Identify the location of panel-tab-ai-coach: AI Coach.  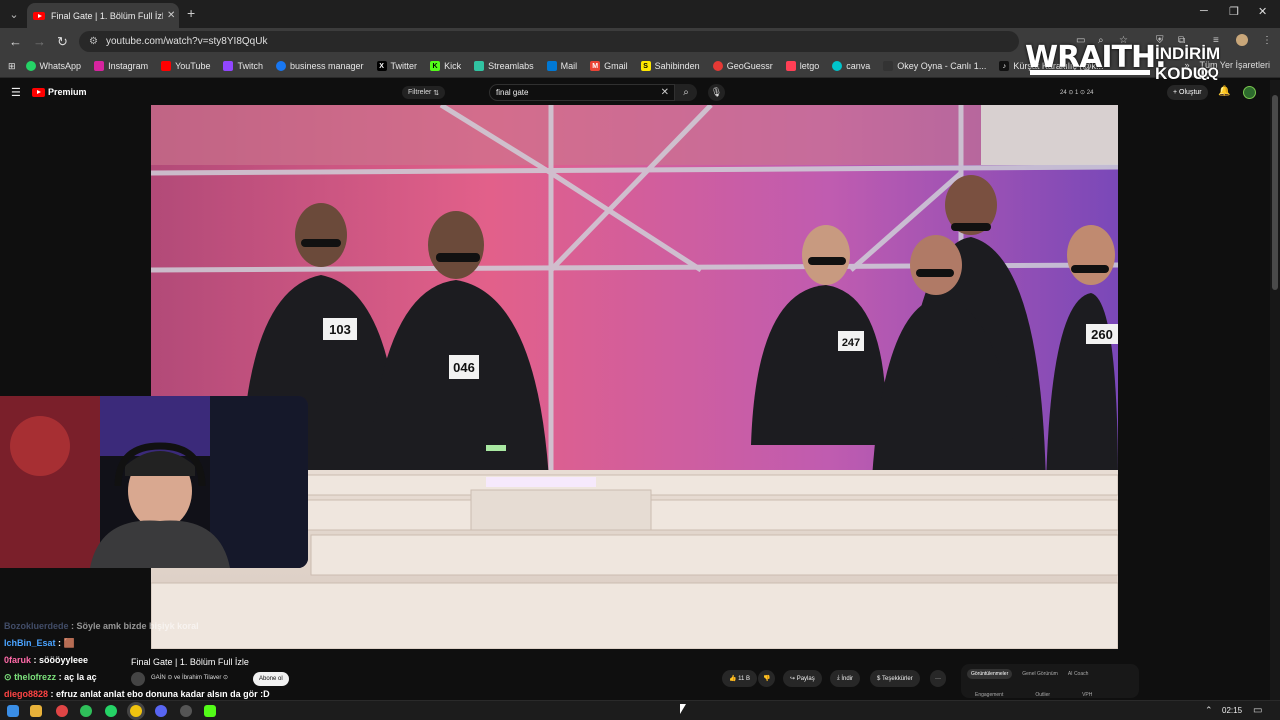
(1078, 674).